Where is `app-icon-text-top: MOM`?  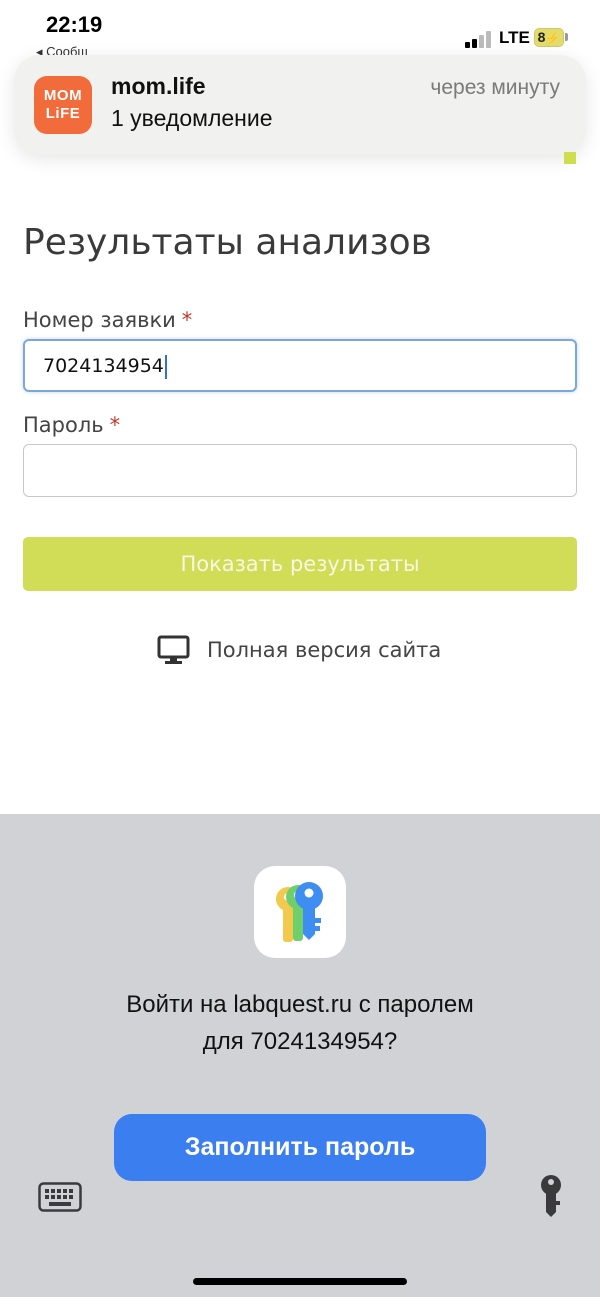 app-icon-text-top: MOM is located at coordinates (63, 95).